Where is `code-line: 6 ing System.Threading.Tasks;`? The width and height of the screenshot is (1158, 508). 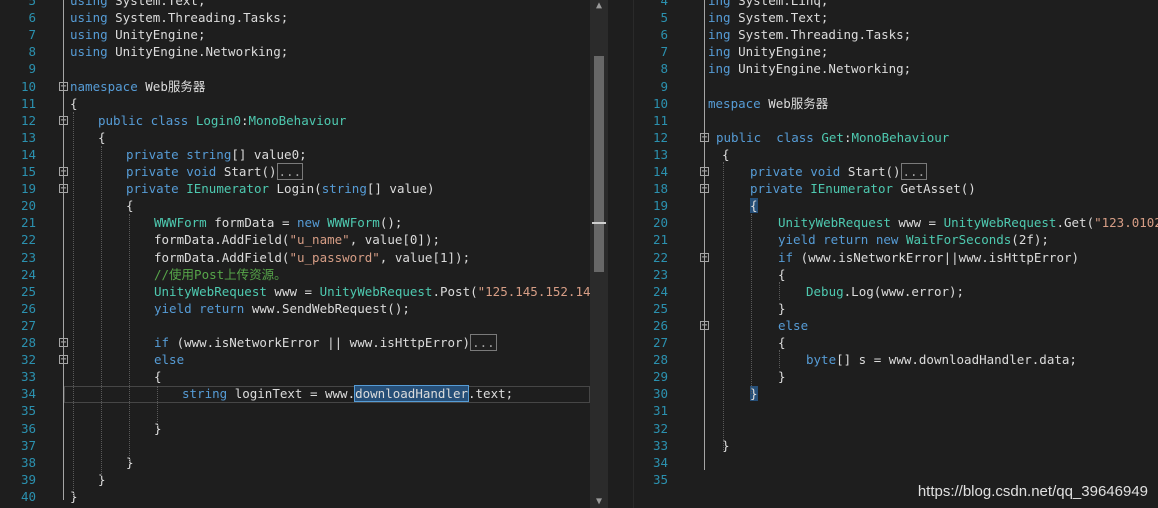 code-line: 6 ing System.Threading.Tasks; is located at coordinates (883, 34).